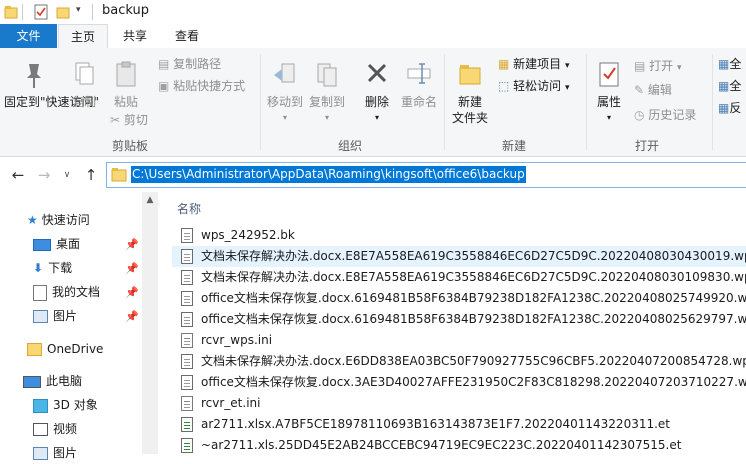 This screenshot has width=746, height=464. What do you see at coordinates (327, 75) in the screenshot?
I see `copy-to-icon` at bounding box center [327, 75].